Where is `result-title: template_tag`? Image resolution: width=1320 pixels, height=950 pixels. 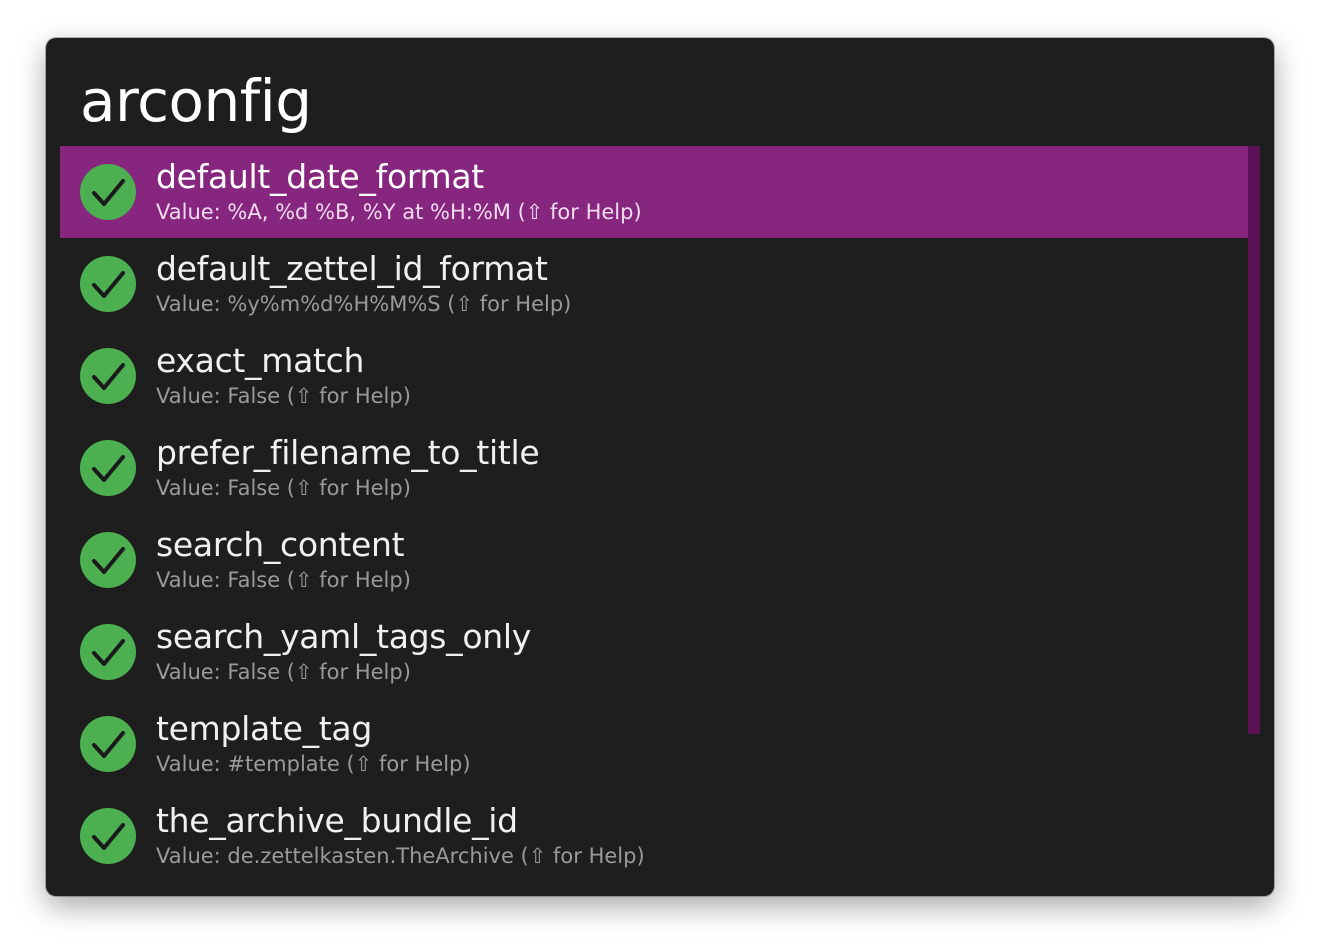
result-title: template_tag is located at coordinates (264, 728).